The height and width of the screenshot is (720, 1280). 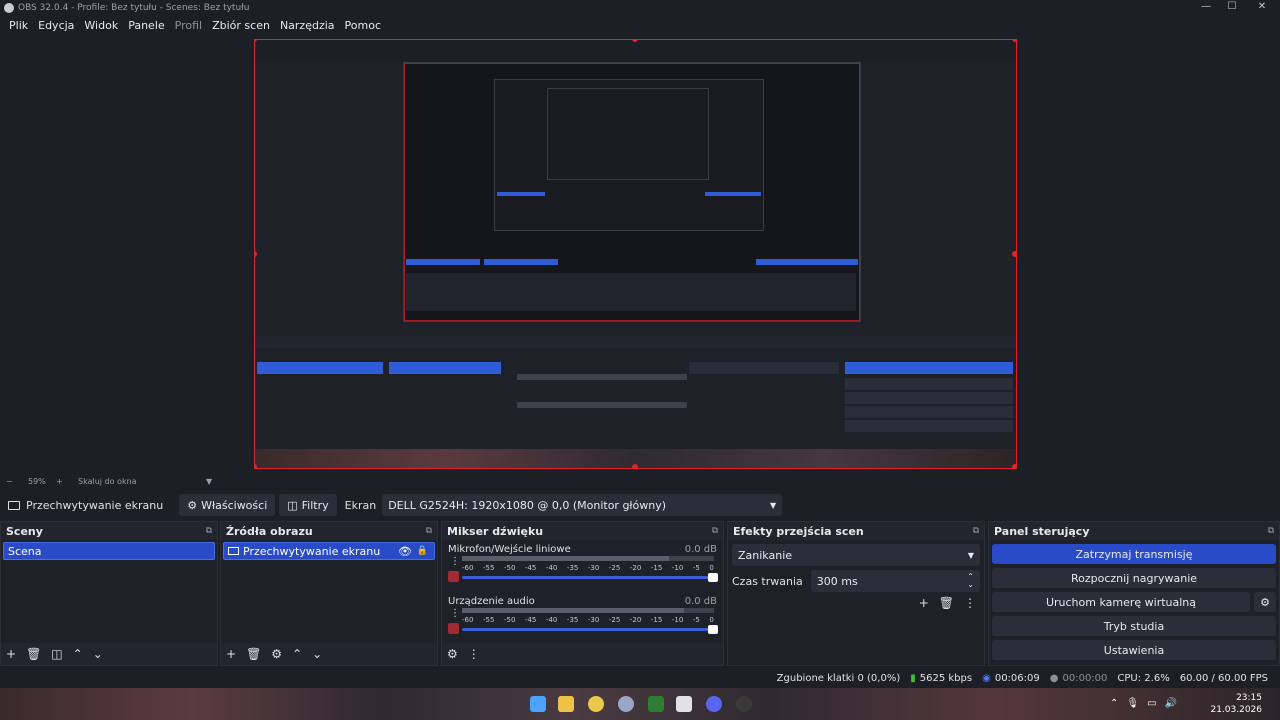 I want to click on bitrate-value: 5625 kbps, so click(x=946, y=678).